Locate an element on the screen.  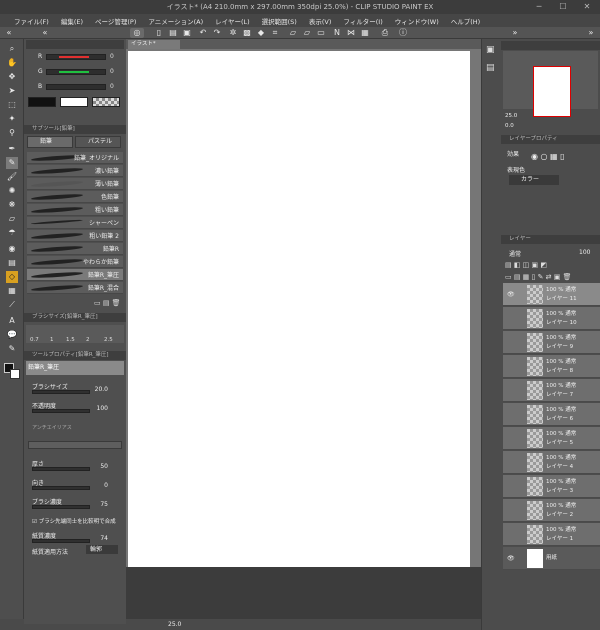
material-toggle-icon: ▤ is located at coordinates (490, 68).